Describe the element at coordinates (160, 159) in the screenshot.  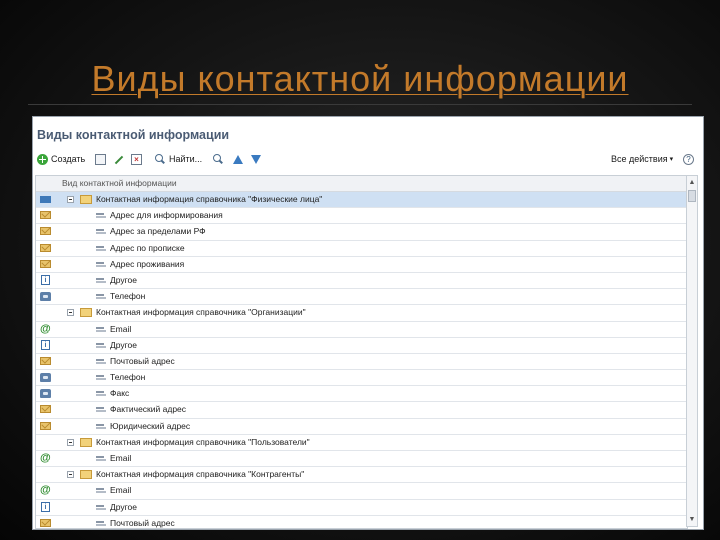
I see `search-icon` at that location.